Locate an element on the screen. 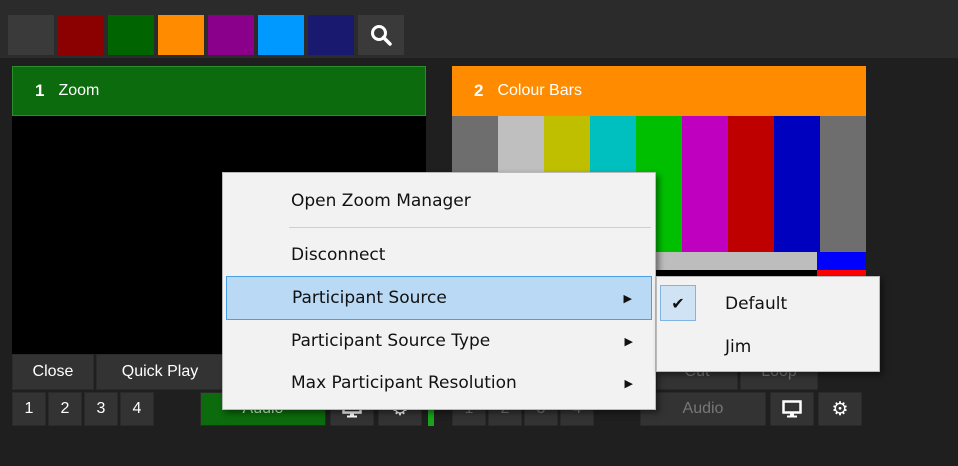  color-swatch-navy is located at coordinates (331, 35).